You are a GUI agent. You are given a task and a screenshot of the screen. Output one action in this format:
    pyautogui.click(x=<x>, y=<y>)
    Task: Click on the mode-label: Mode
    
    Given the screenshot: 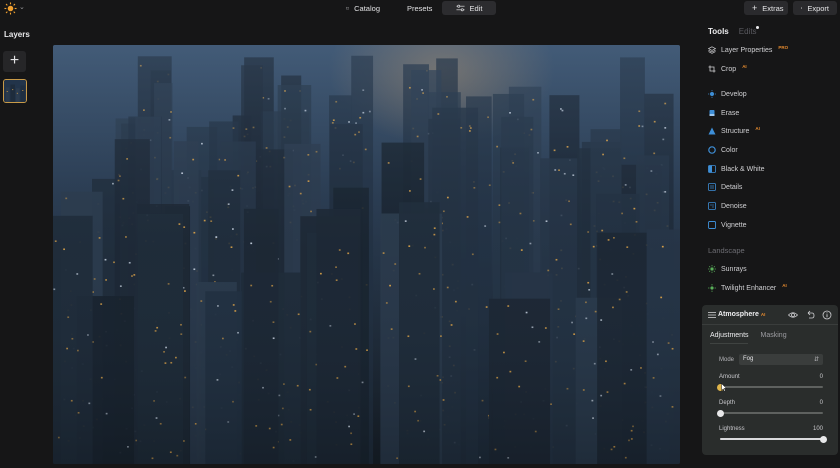 What is the action you would take?
    pyautogui.click(x=727, y=360)
    